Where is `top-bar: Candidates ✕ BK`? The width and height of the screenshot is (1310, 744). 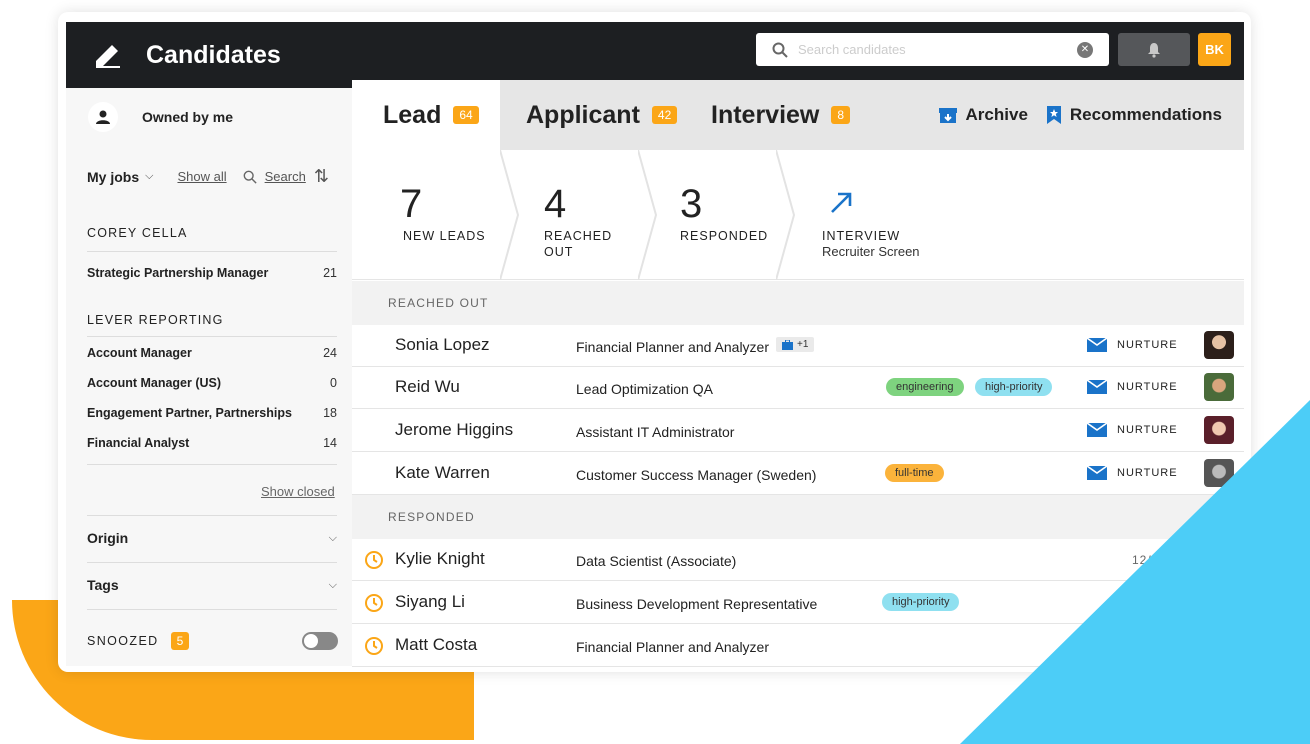
top-bar: Candidates ✕ BK is located at coordinates (655, 55).